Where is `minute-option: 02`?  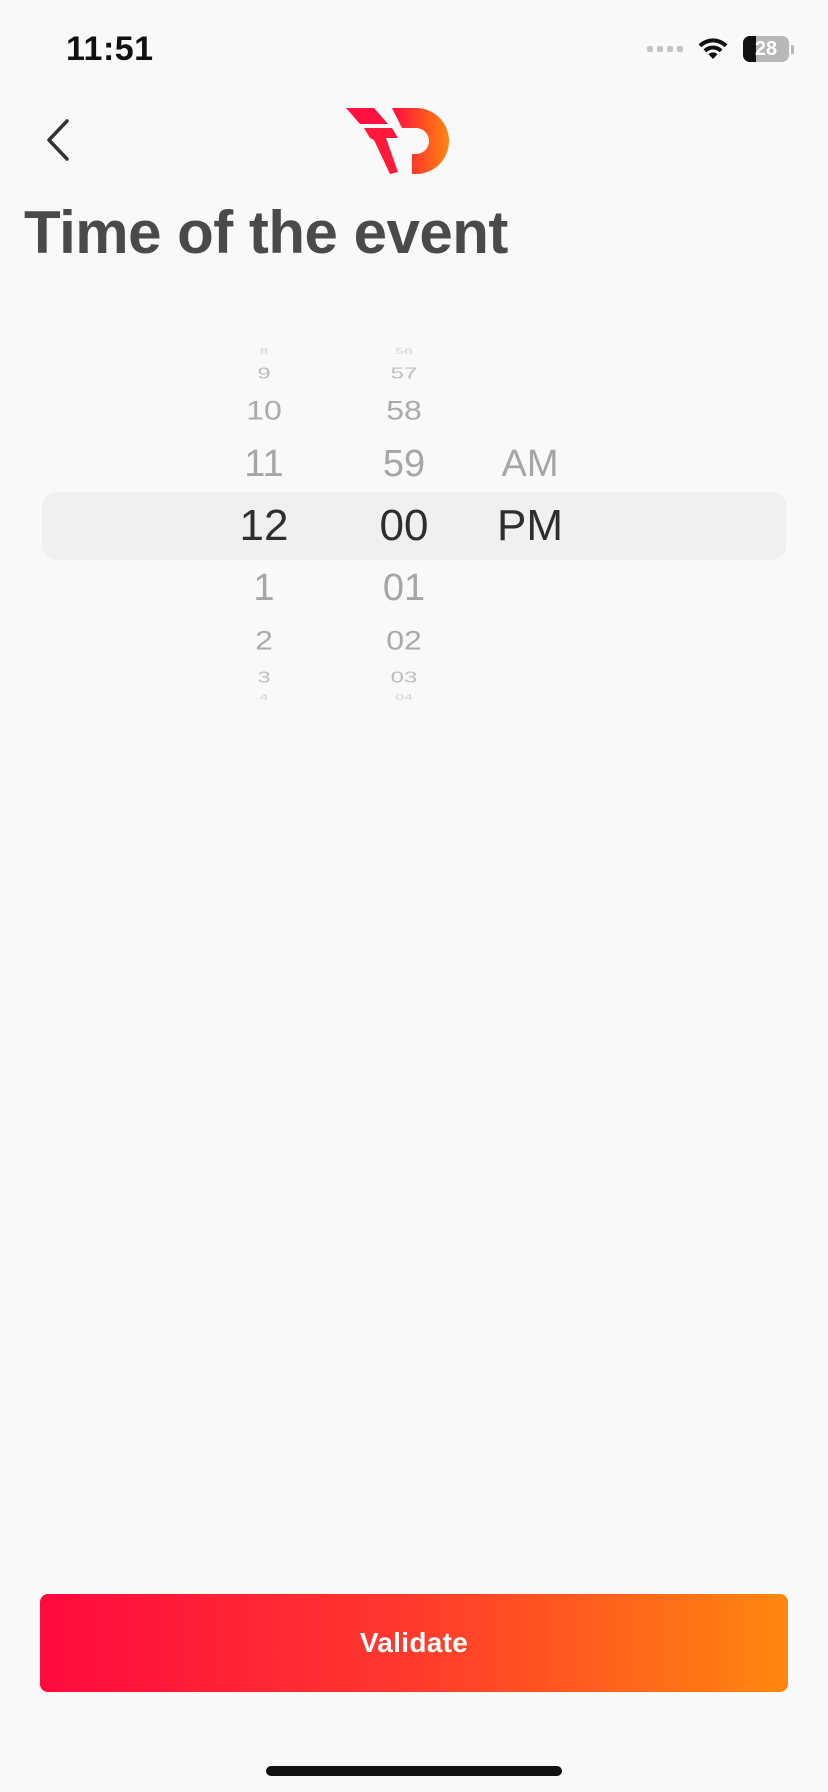 minute-option: 02 is located at coordinates (404, 640).